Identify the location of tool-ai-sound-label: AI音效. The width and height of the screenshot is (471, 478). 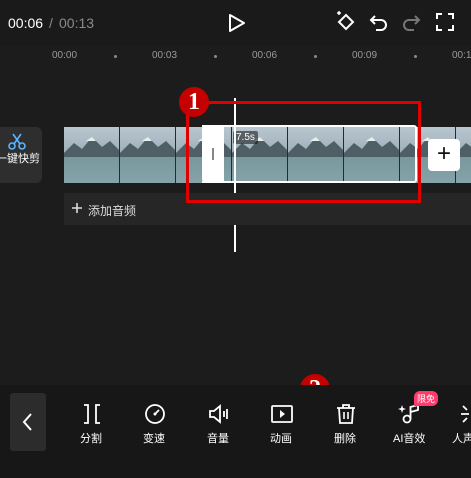
(409, 438).